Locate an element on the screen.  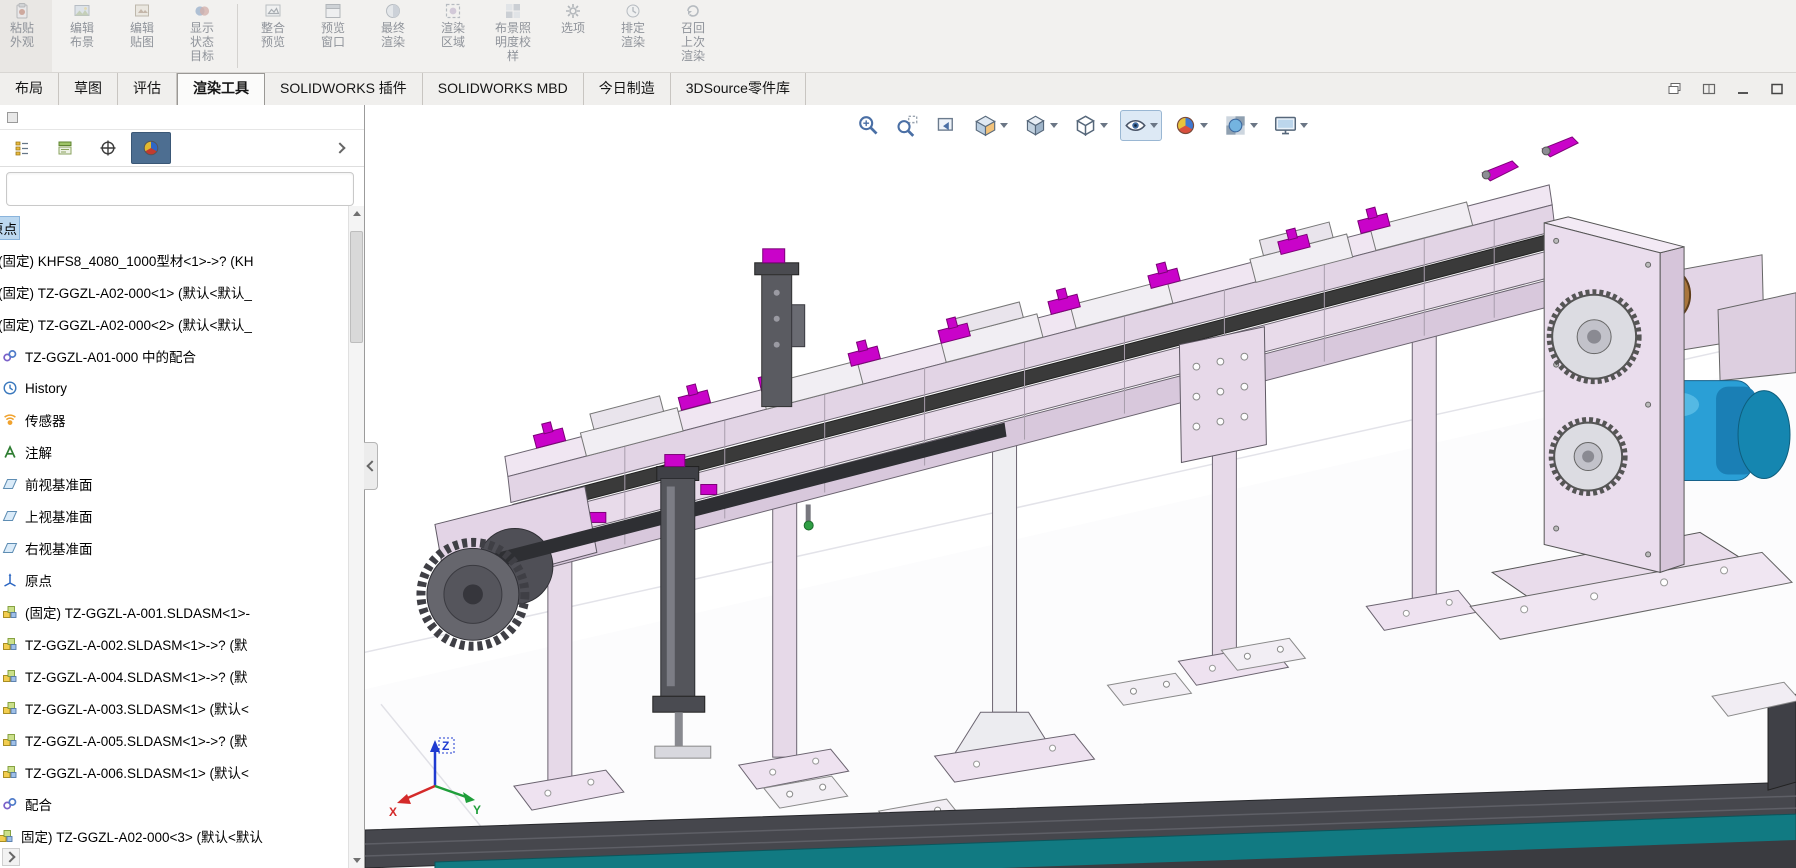
panel-tab-feature-manager is located at coordinates (22, 148).